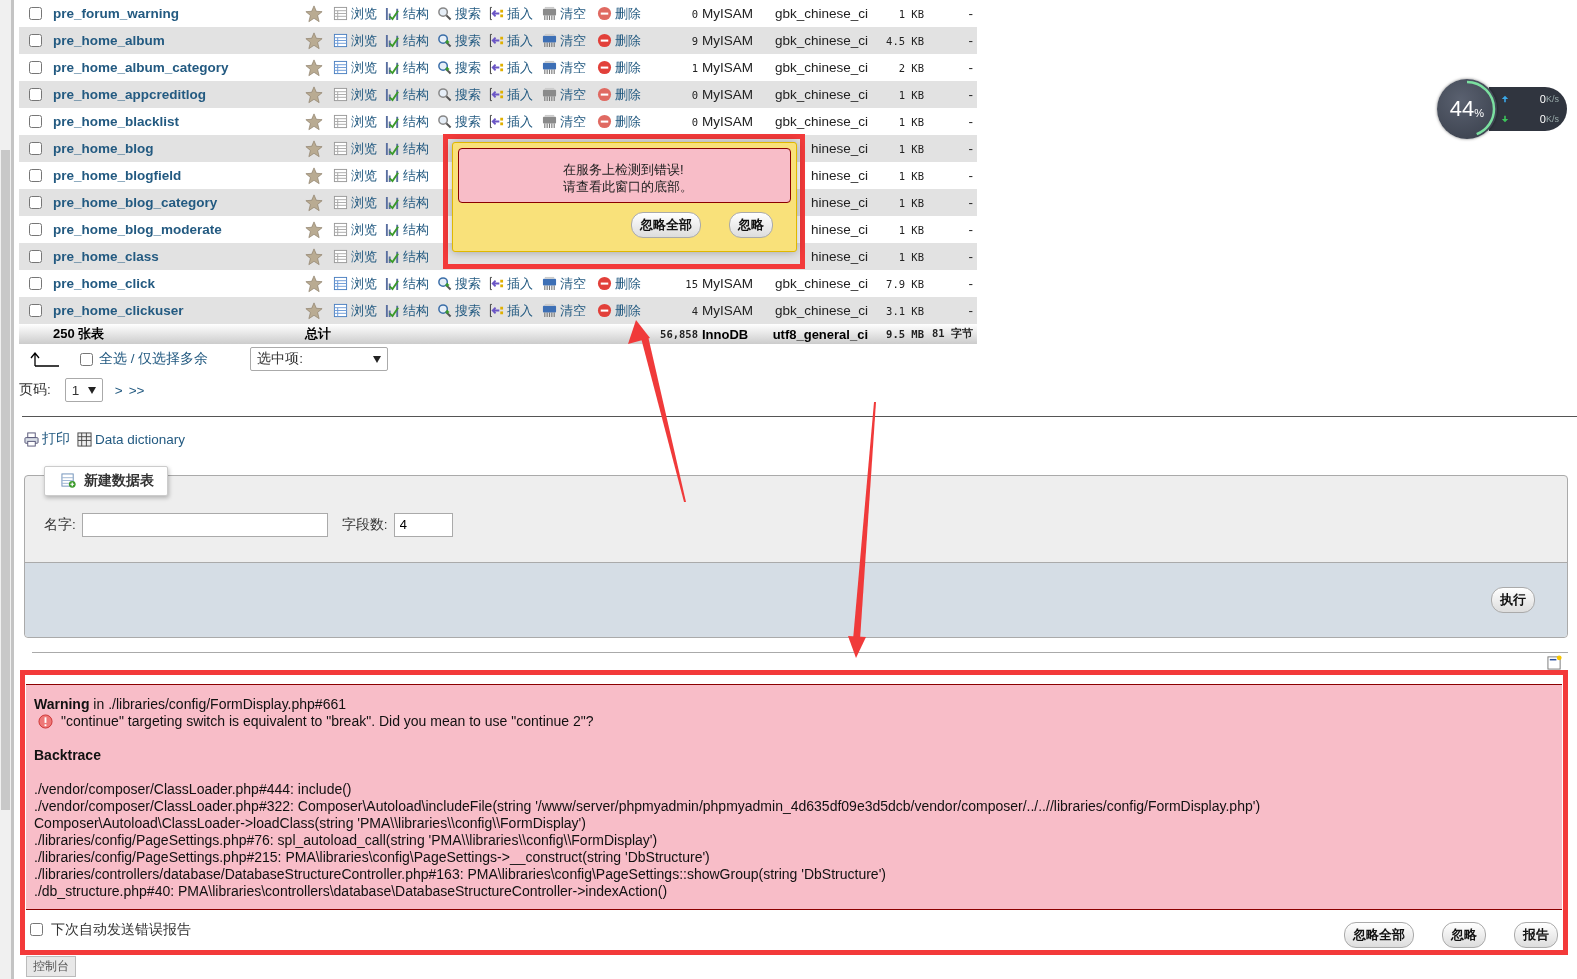 This screenshot has height=979, width=1577. Describe the element at coordinates (1554, 662) in the screenshot. I see `note-icon` at that location.